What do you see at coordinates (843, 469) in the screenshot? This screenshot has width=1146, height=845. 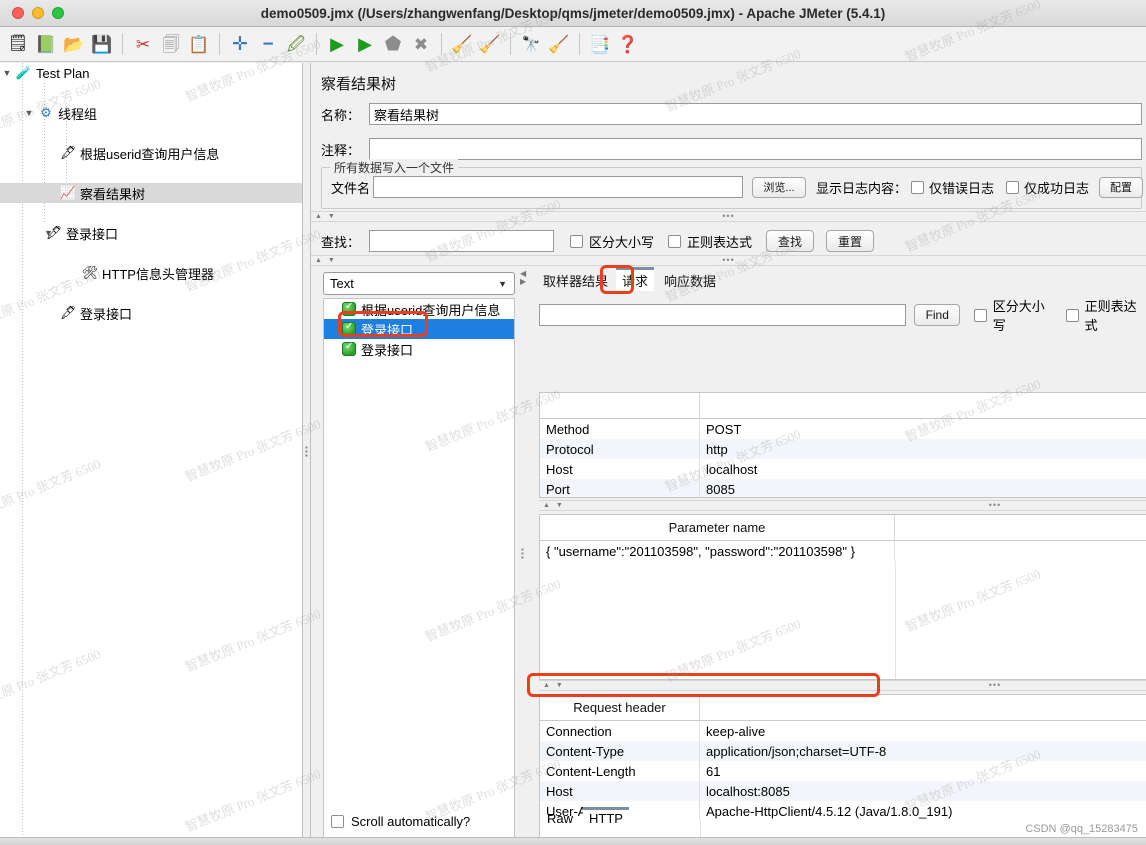 I see `table-row: Host localhost` at bounding box center [843, 469].